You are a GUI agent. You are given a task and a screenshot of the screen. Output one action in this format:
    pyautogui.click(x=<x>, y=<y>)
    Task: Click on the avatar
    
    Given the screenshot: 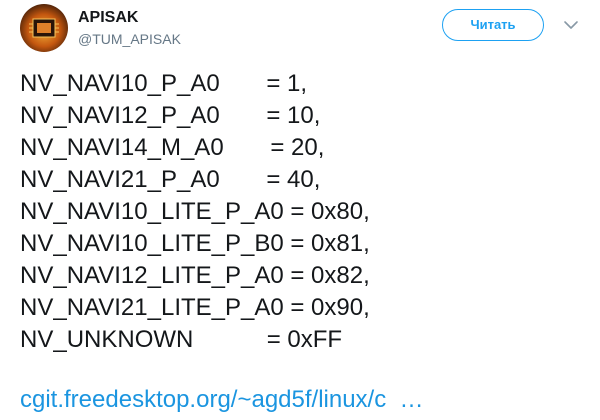 What is the action you would take?
    pyautogui.click(x=44, y=28)
    